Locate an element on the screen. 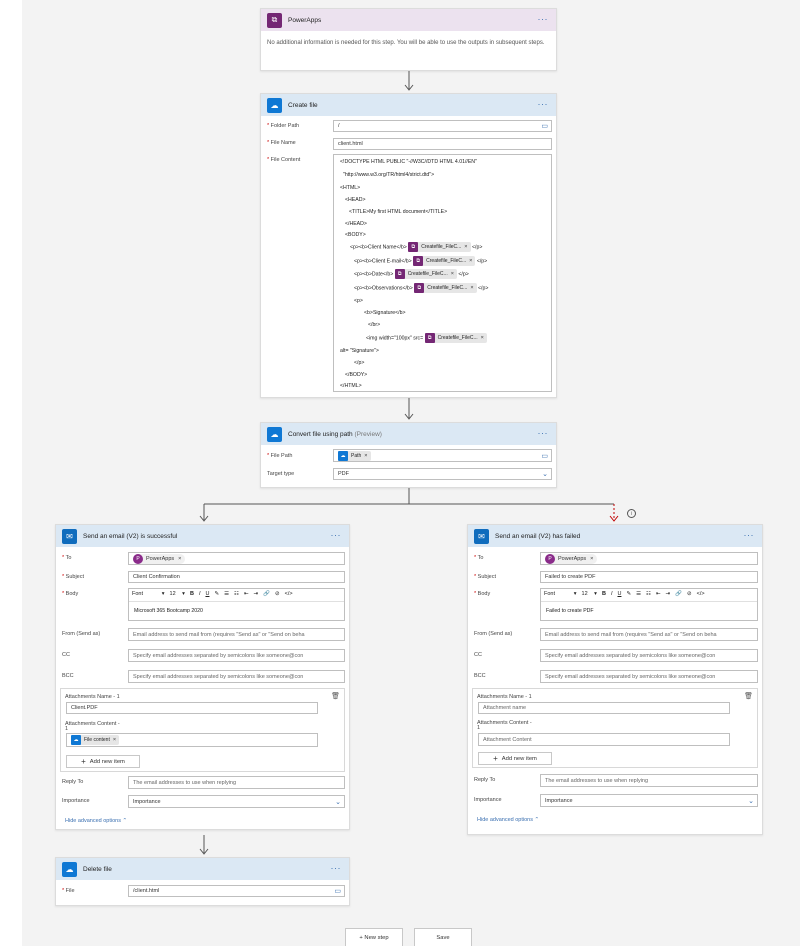  attach-name-input: Client.PDF is located at coordinates (192, 708).